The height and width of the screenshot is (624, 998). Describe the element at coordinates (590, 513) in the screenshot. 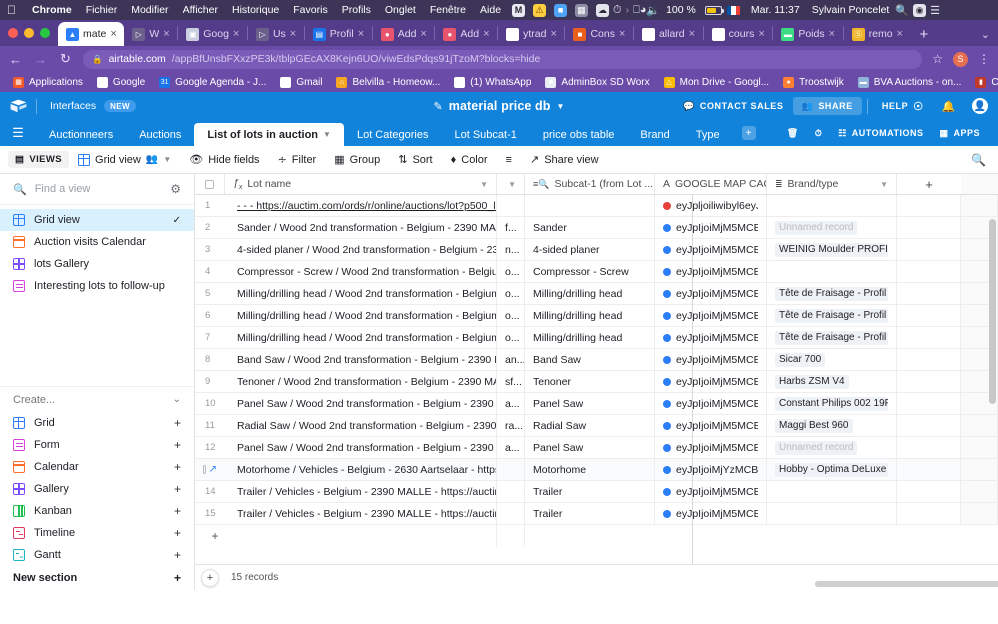

I see `cell-subcat: Trailer` at that location.